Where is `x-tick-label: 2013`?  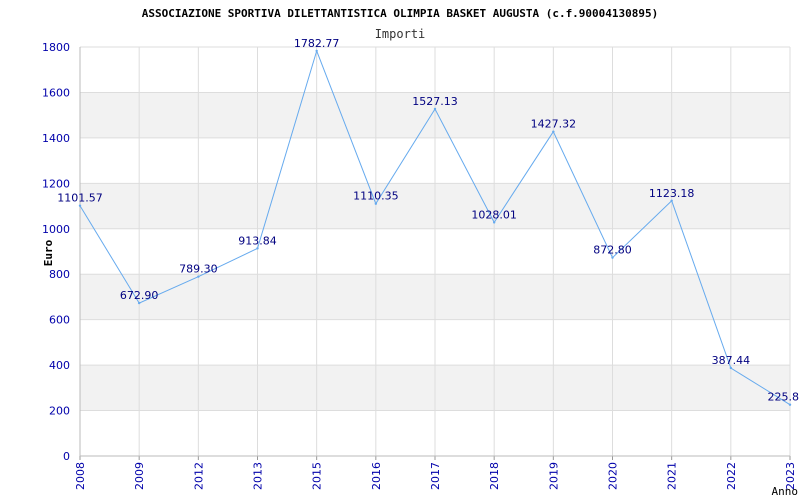 x-tick-label: 2013 is located at coordinates (258, 476).